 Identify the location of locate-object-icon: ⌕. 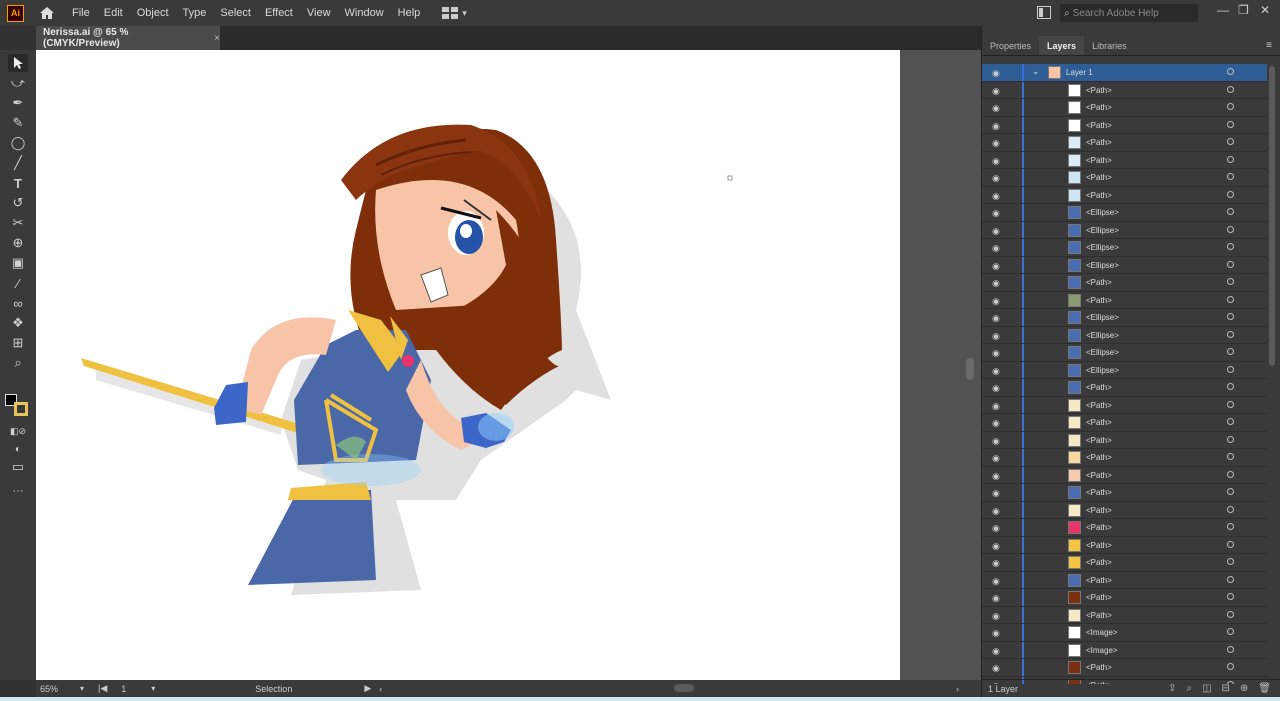
(1189, 688).